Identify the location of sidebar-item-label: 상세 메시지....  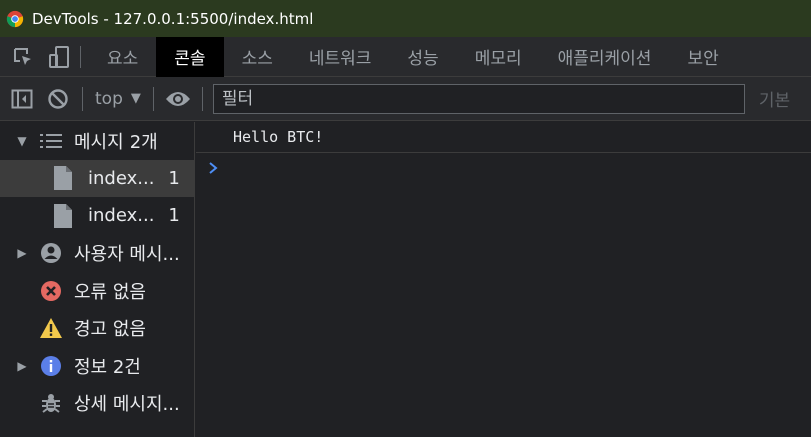
(127, 405).